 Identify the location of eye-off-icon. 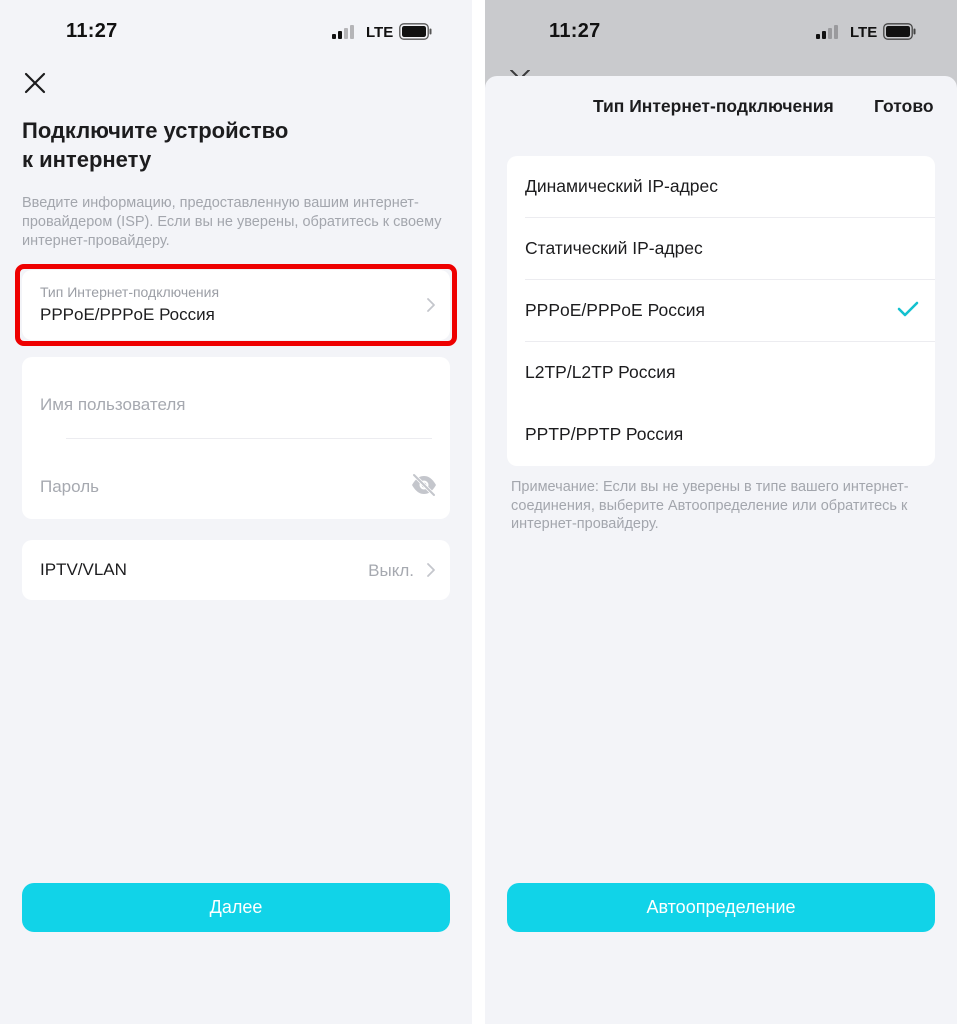
(424, 485).